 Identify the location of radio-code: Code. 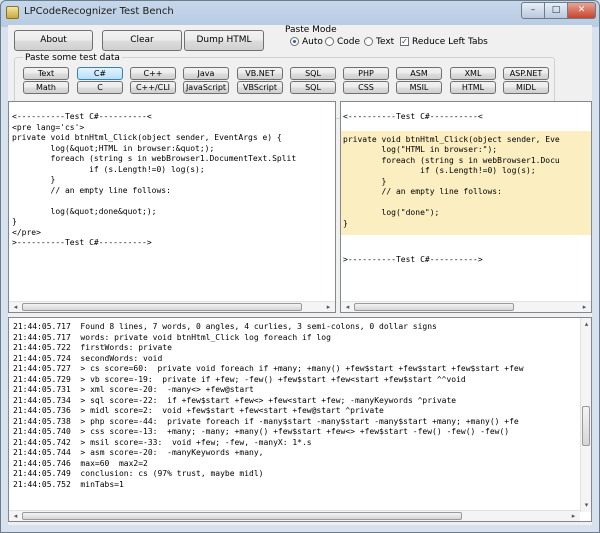
(342, 42).